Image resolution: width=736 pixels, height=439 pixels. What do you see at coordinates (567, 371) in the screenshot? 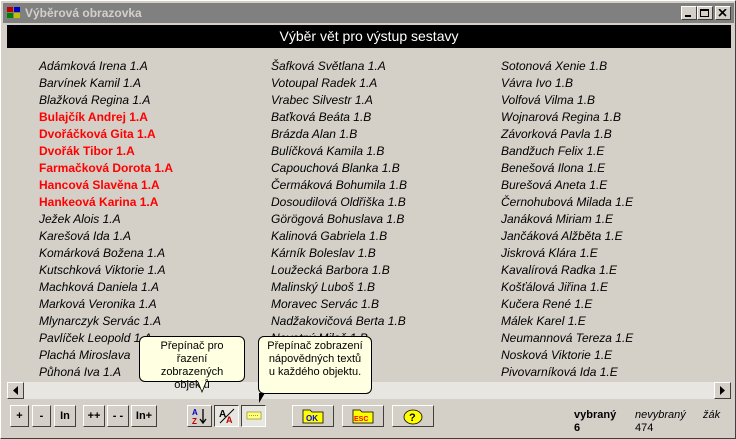
I see `list-item: Pivovarníková Ida 1.E` at bounding box center [567, 371].